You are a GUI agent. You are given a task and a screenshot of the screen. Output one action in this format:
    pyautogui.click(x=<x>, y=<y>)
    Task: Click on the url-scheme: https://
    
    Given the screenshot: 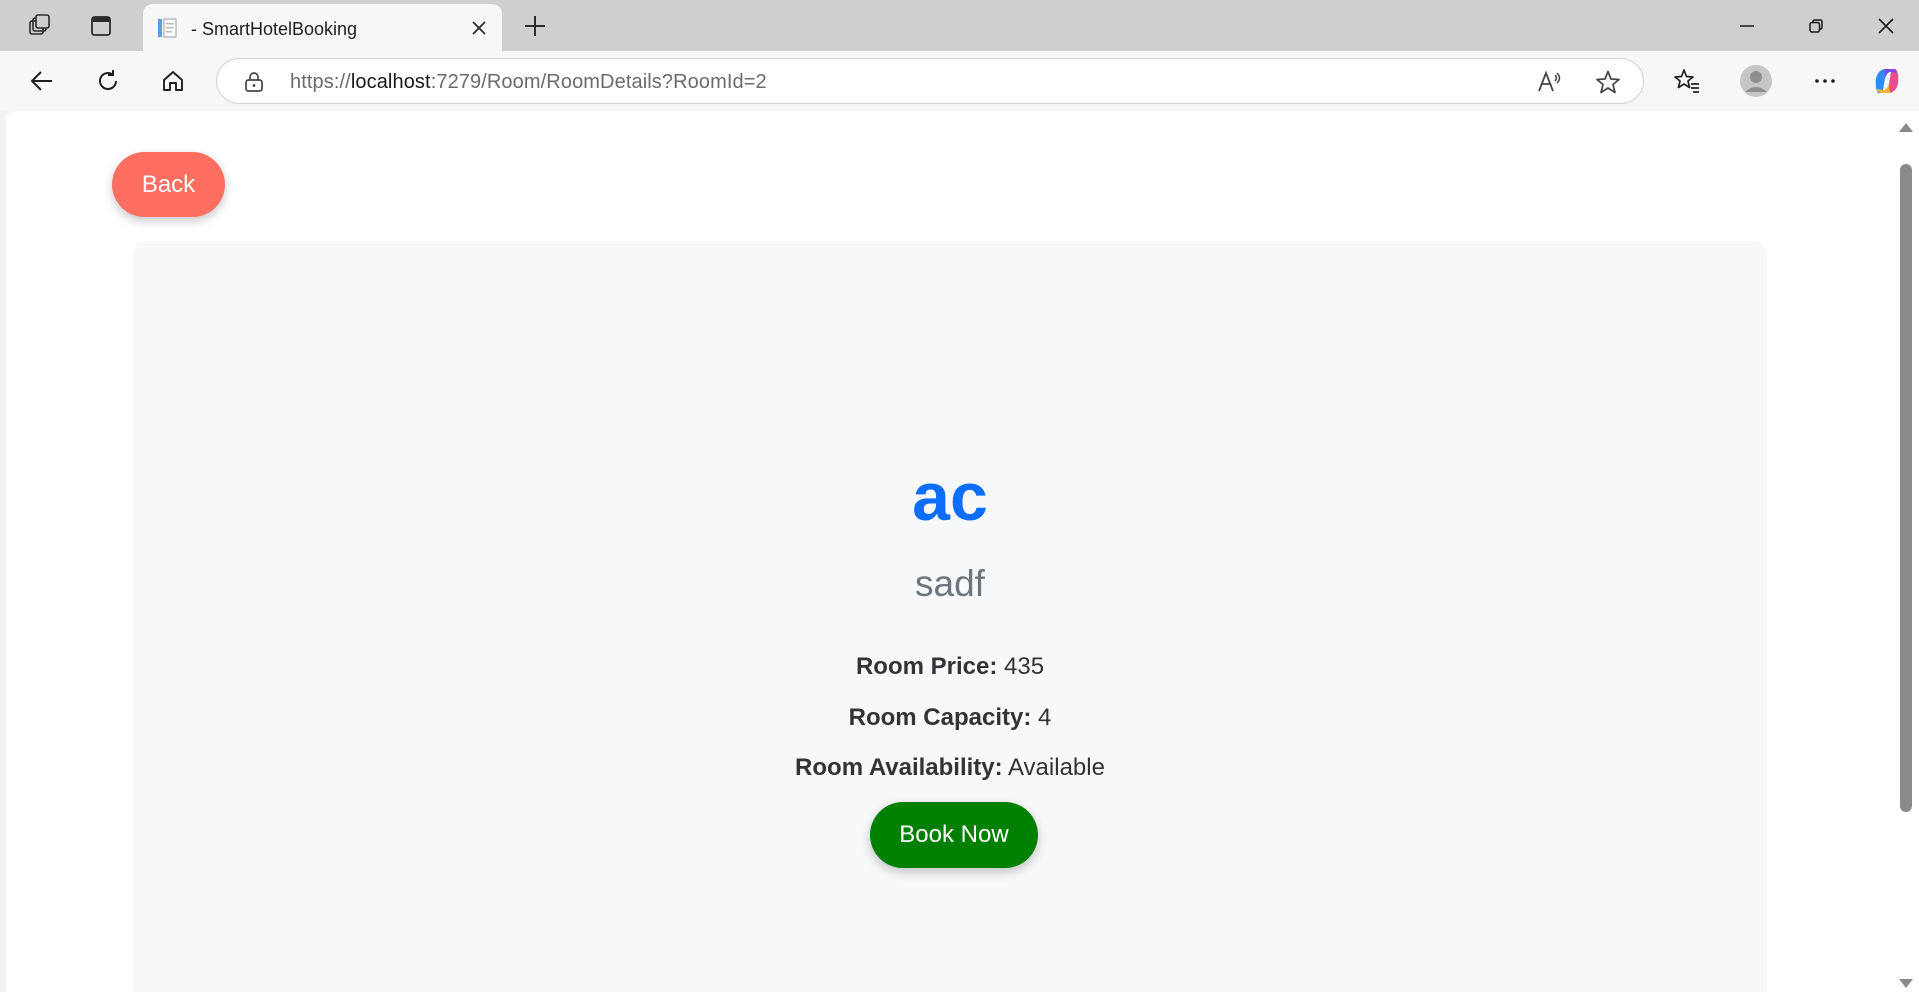 What is the action you would take?
    pyautogui.click(x=320, y=82)
    